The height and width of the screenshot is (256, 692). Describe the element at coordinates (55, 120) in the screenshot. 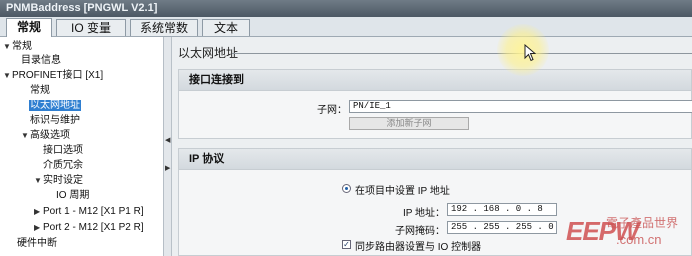

I see `nav-item-identification-maintenance: 标识与维护` at that location.